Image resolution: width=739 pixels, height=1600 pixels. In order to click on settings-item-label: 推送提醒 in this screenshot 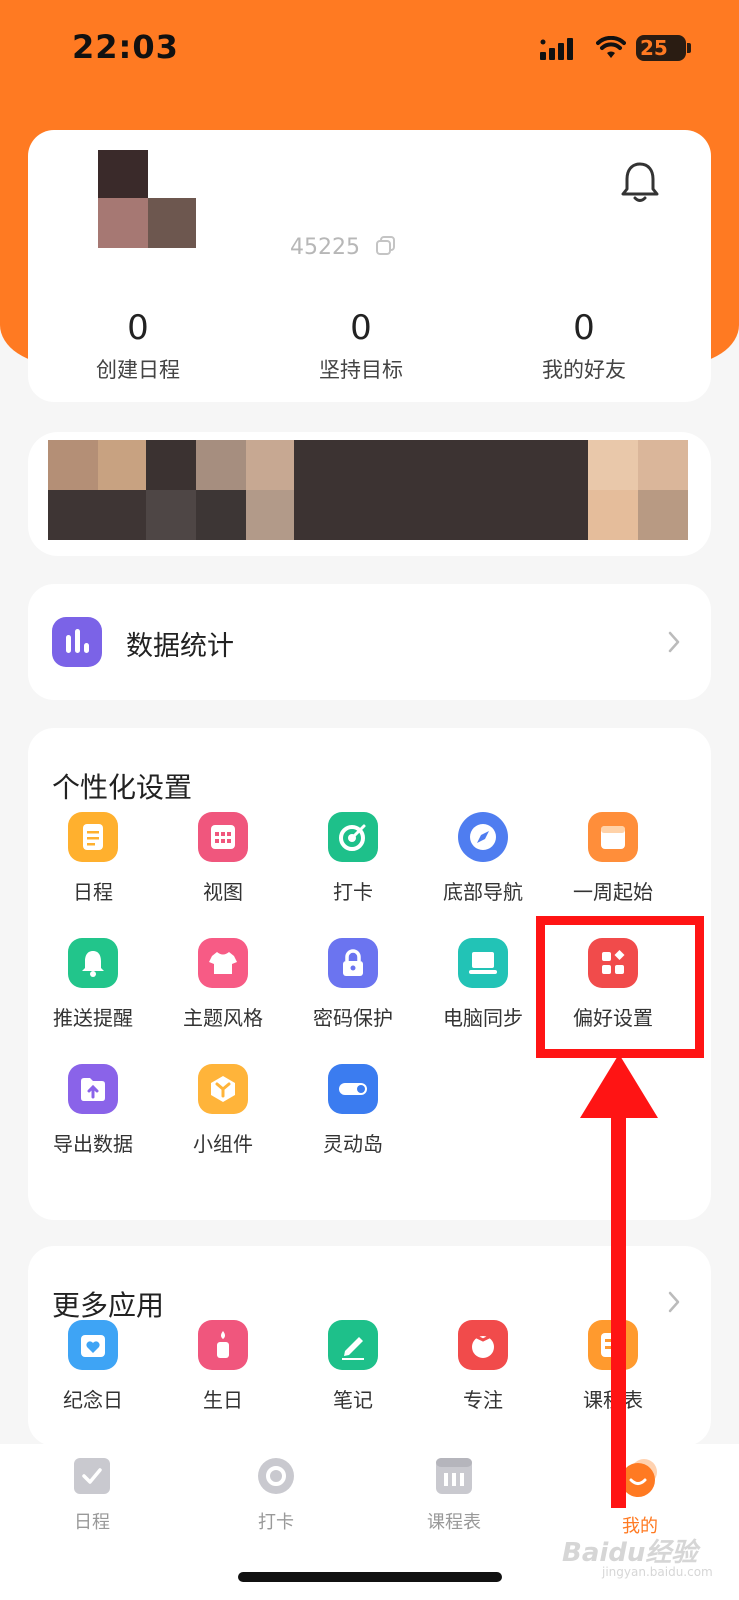, I will do `click(93, 1018)`.